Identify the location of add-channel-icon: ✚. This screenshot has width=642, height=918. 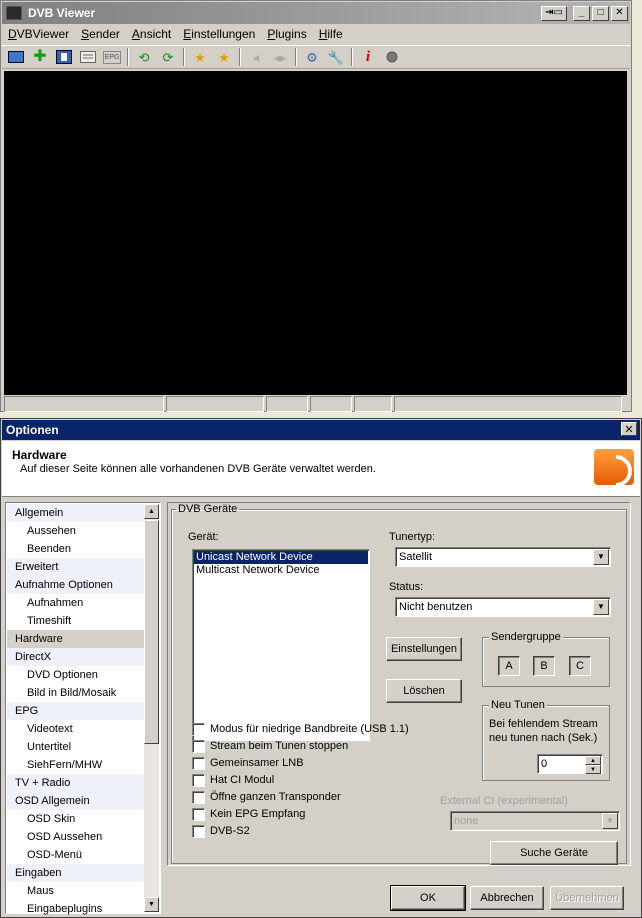
(40, 57).